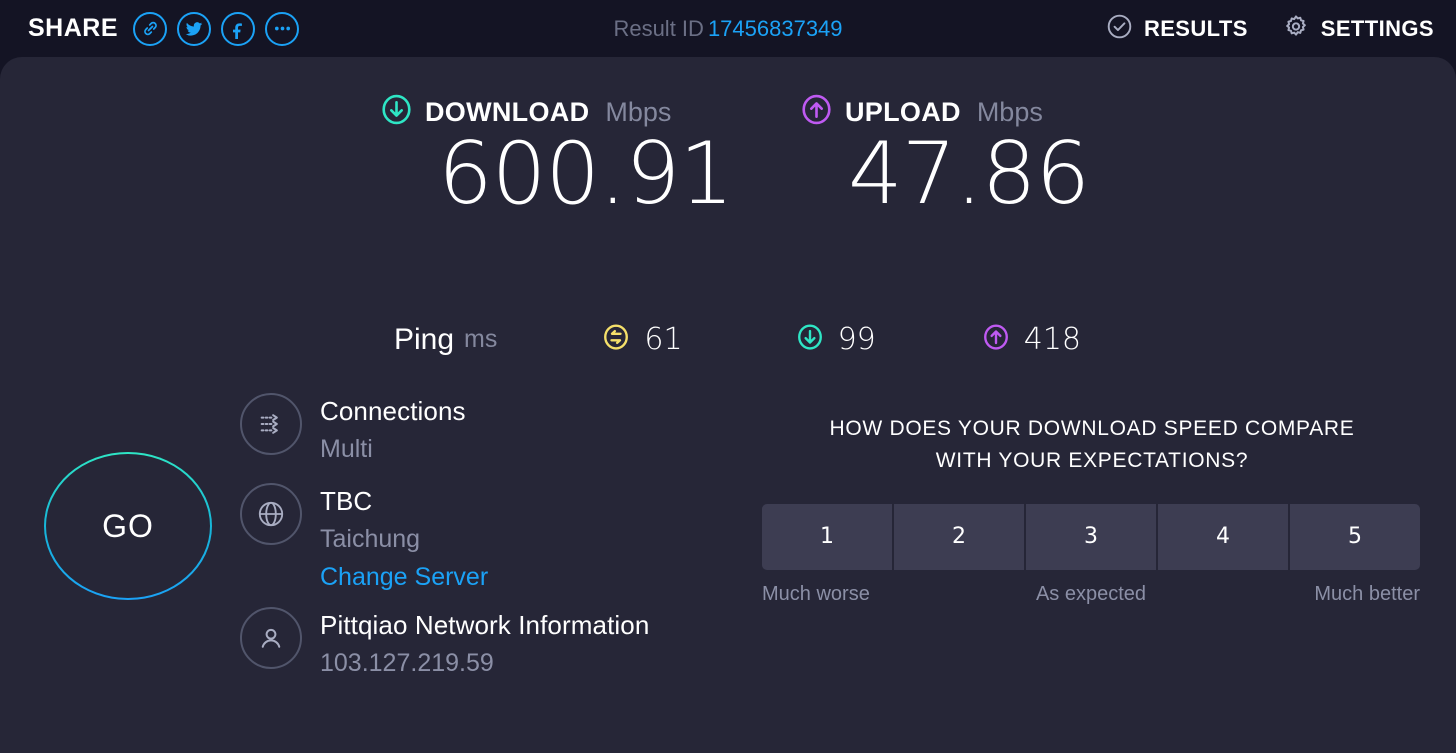  I want to click on connections-value: Multi, so click(346, 448).